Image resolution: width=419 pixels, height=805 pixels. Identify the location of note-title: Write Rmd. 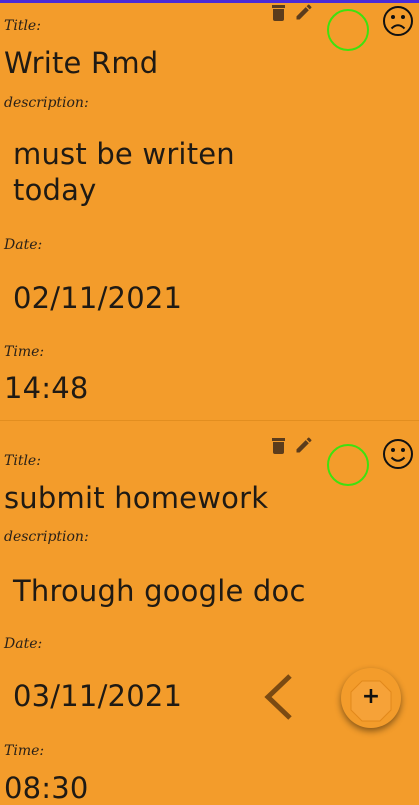
(81, 63).